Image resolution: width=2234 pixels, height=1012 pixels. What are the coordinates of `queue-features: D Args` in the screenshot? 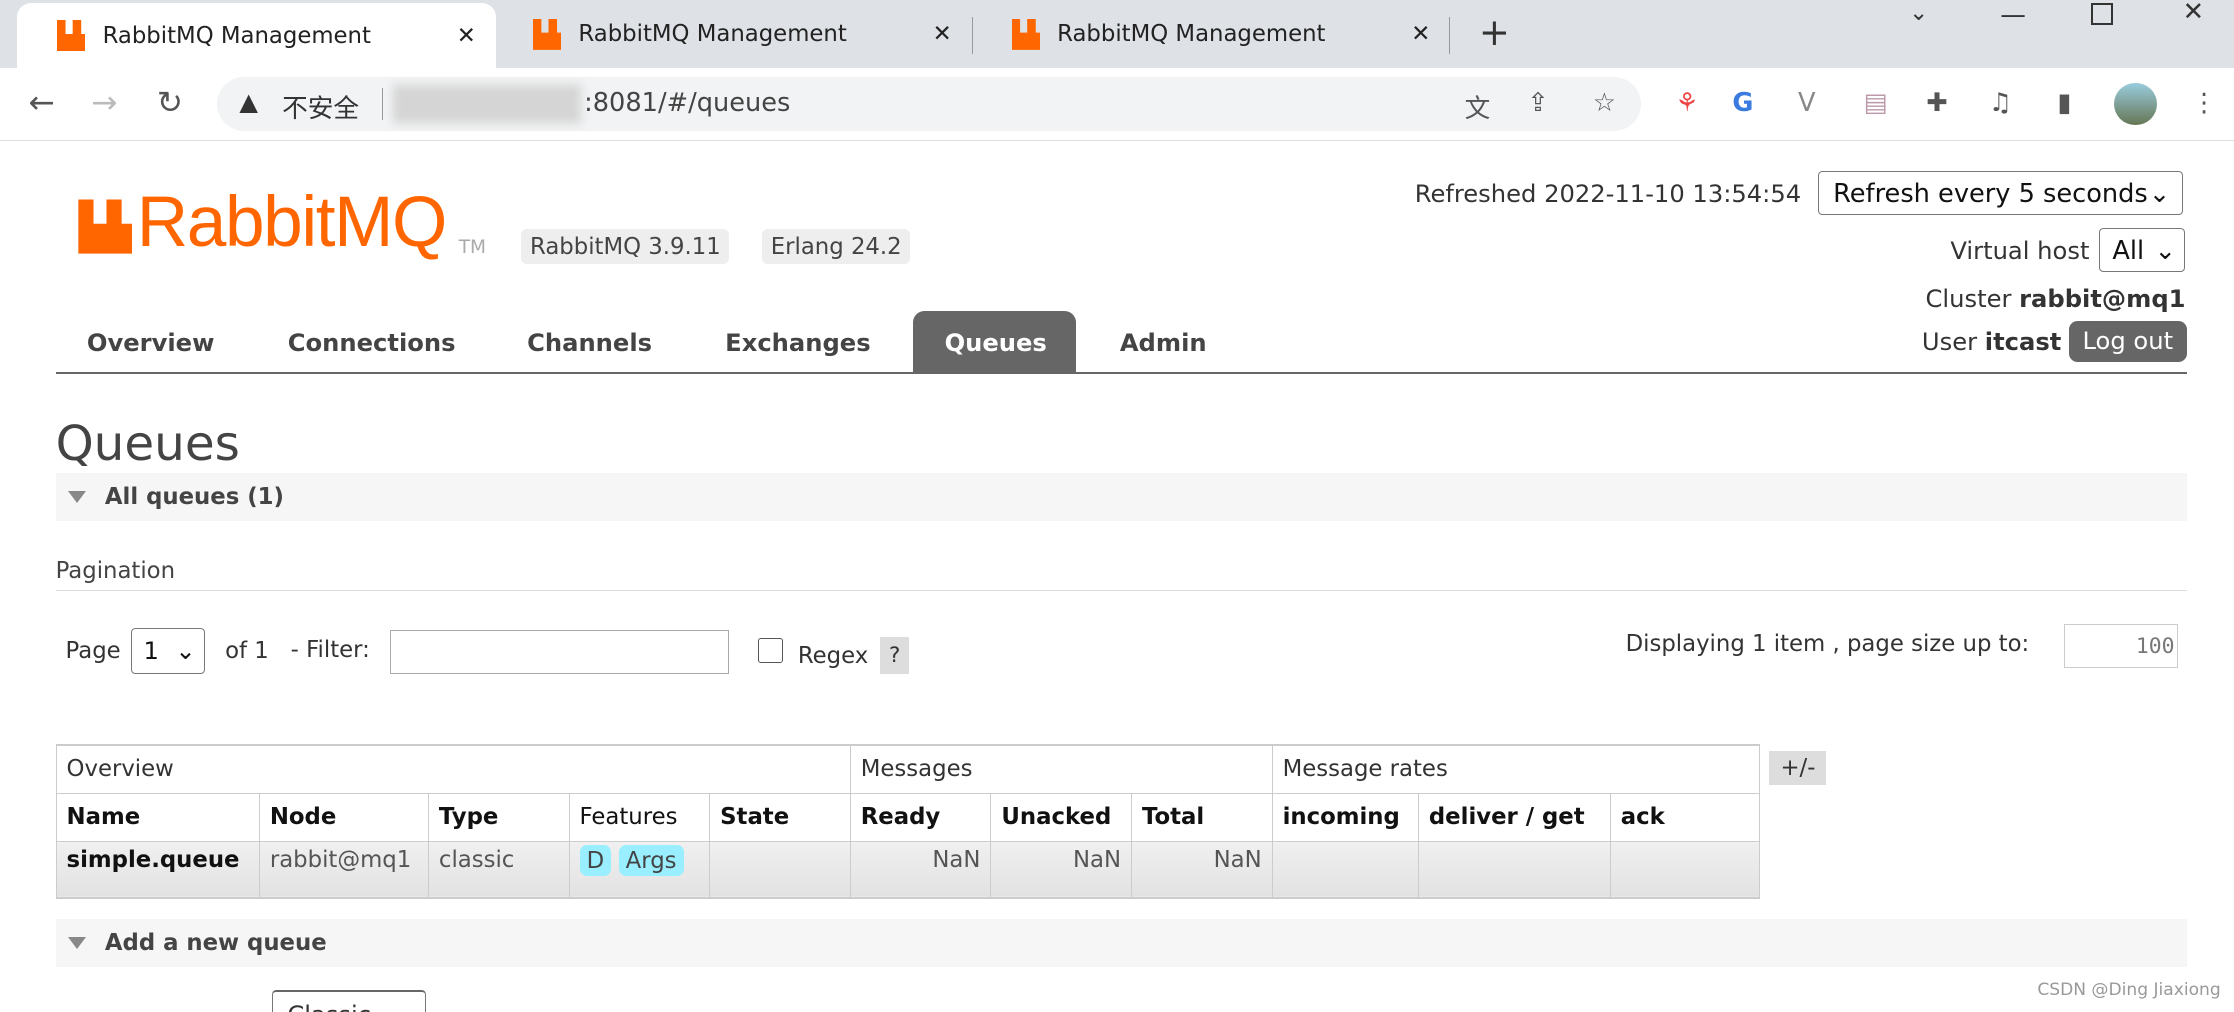 It's located at (639, 869).